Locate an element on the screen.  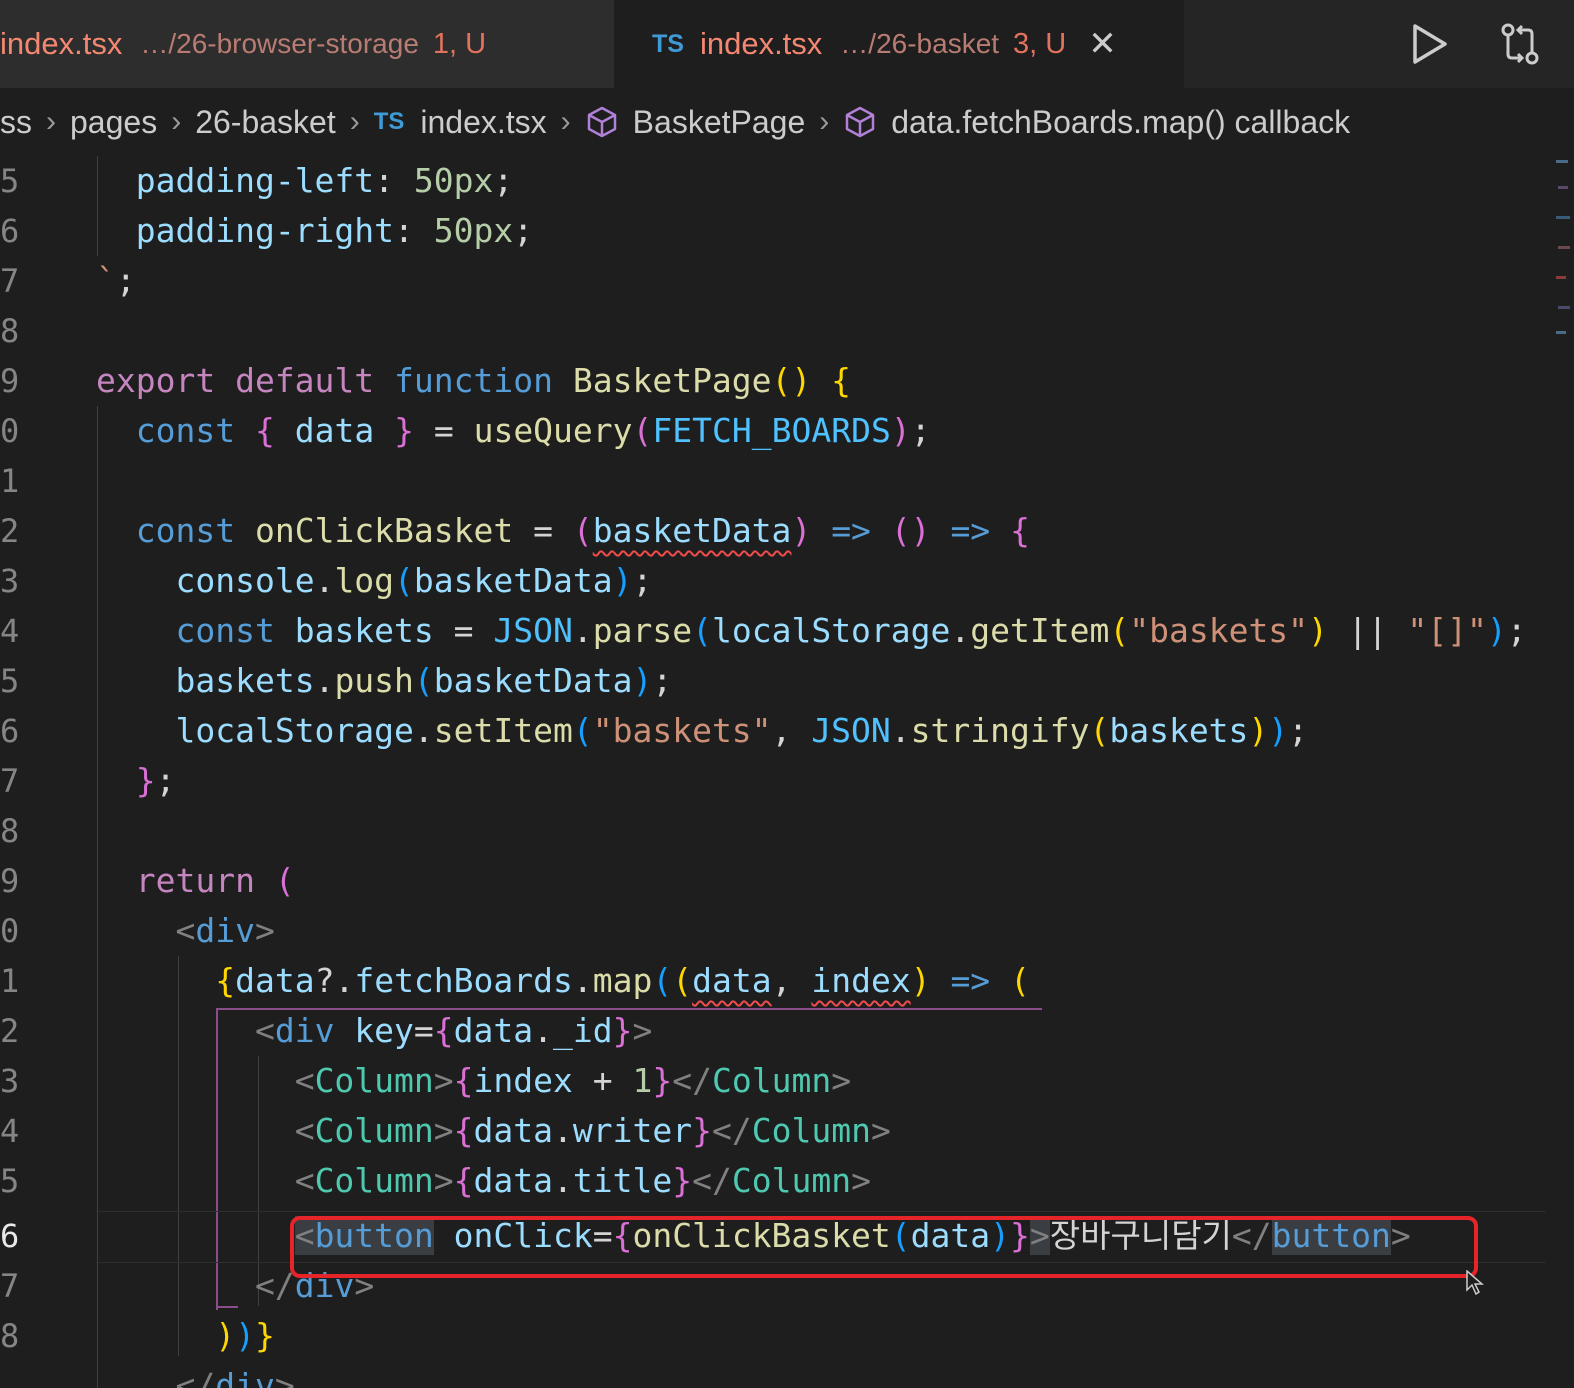
mouse-pointer-icon is located at coordinates (1475, 1283).